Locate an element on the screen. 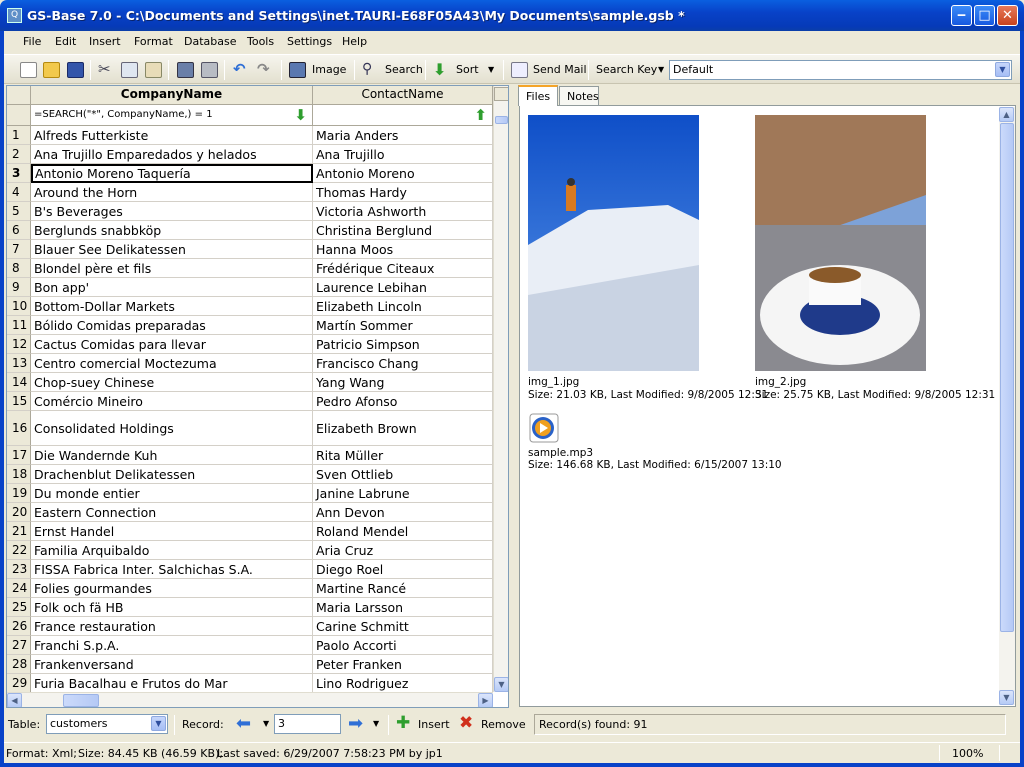  filter-cell-companyname: =SEARCH("*", CompanyName,) = 1 ⬇ is located at coordinates (172, 115).